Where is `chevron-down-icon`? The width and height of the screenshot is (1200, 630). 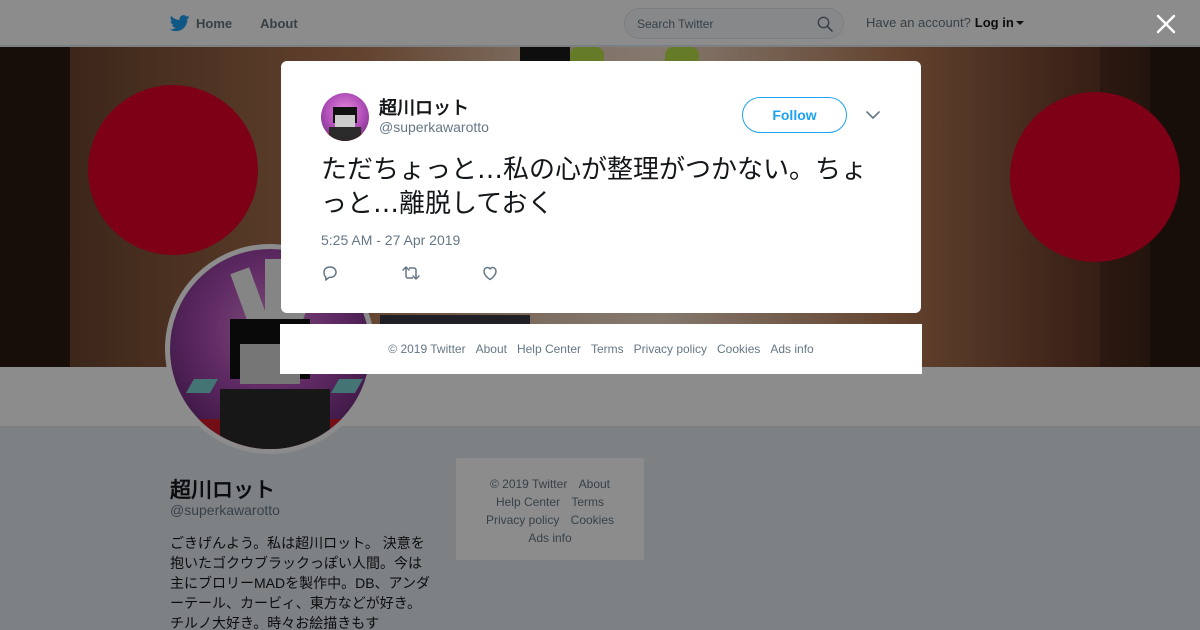 chevron-down-icon is located at coordinates (873, 115).